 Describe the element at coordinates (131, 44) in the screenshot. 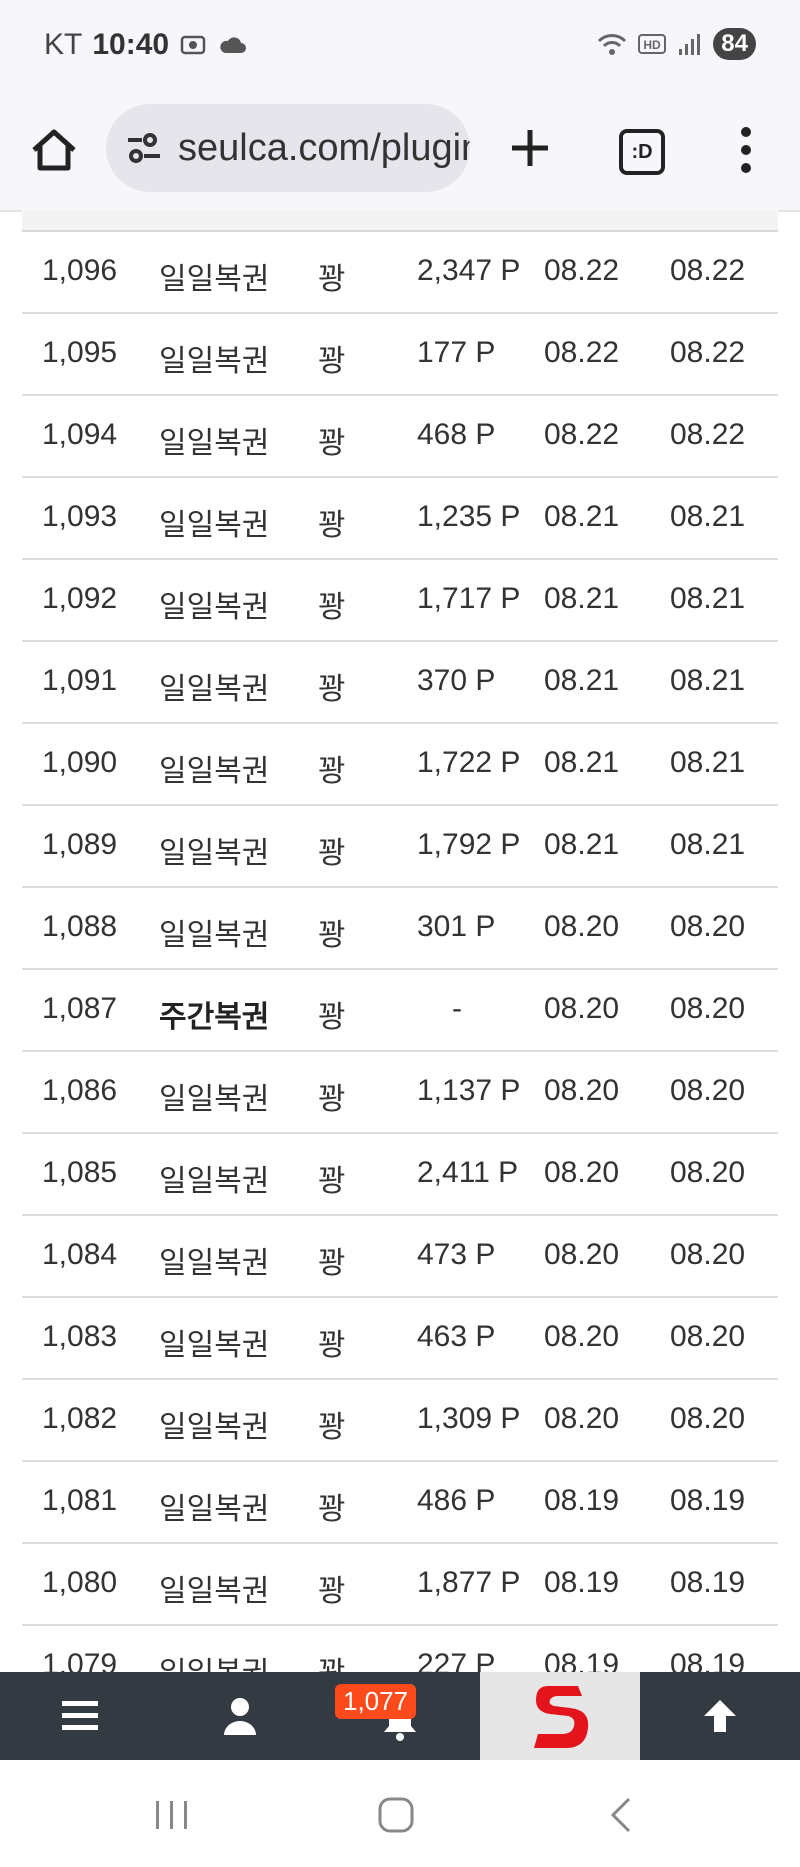

I see `clock: 10:40` at that location.